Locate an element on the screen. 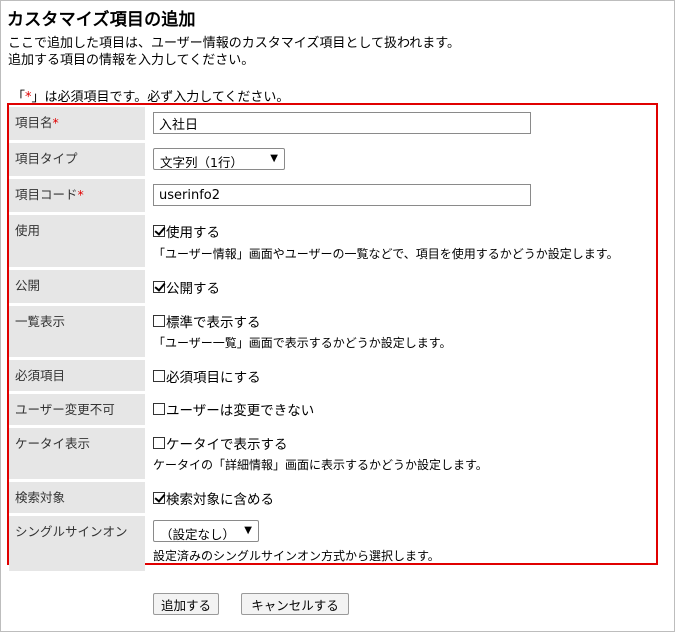  search-target-checkbox: 検索対象に含める is located at coordinates (213, 498).